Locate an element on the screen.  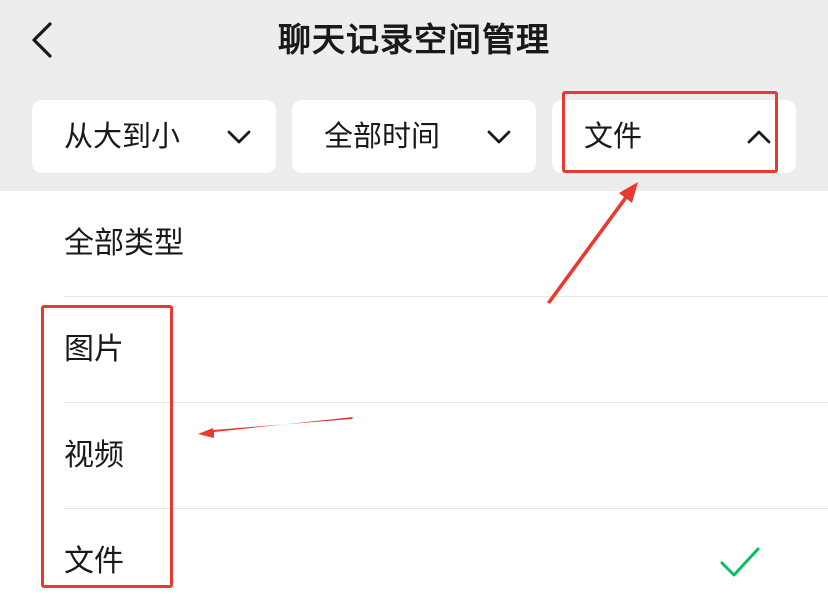
annotation-box-type-options is located at coordinates (107, 446).